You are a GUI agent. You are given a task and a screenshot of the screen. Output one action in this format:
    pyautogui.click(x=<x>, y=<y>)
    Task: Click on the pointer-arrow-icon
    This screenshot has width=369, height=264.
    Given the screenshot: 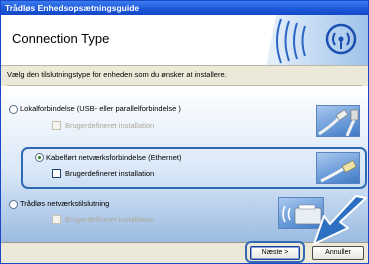 What is the action you would take?
    pyautogui.click(x=340, y=220)
    